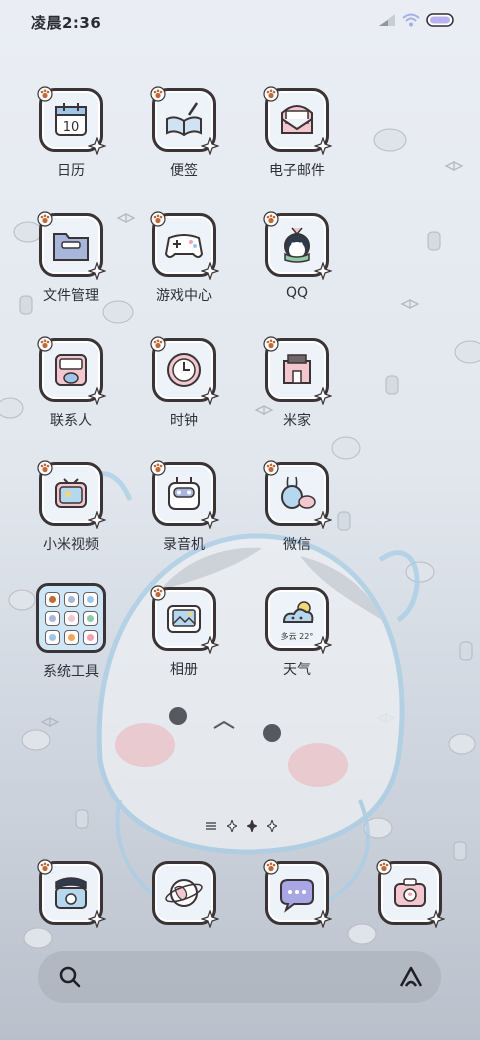 The height and width of the screenshot is (1040, 480). I want to click on signal-icon, so click(387, 20).